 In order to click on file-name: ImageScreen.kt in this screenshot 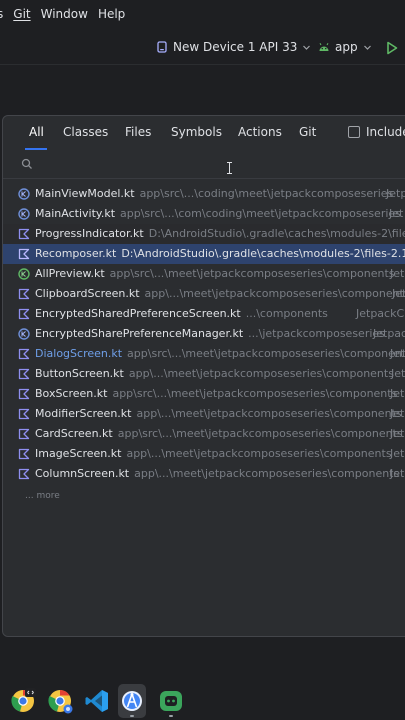, I will do `click(78, 453)`.